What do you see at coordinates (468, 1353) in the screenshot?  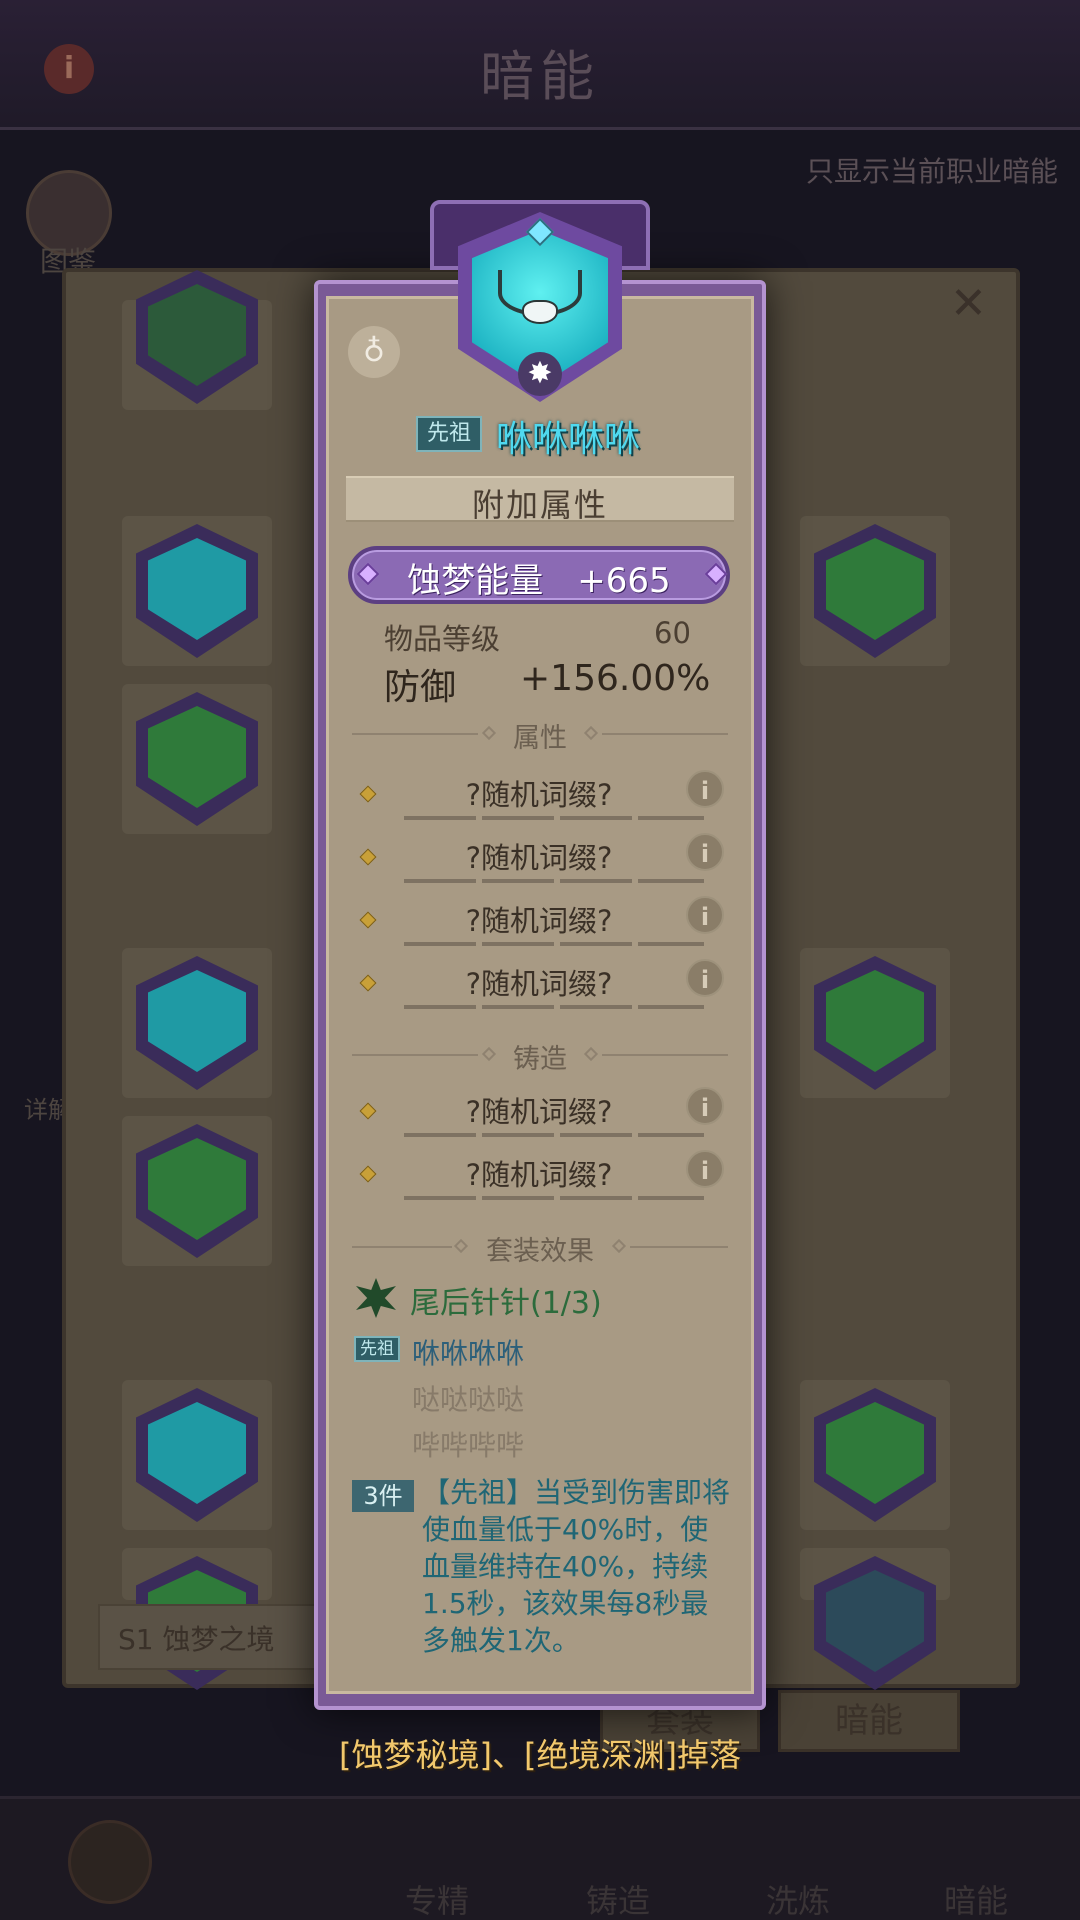 I see `set-piece-owned: 咻咻咻咻` at bounding box center [468, 1353].